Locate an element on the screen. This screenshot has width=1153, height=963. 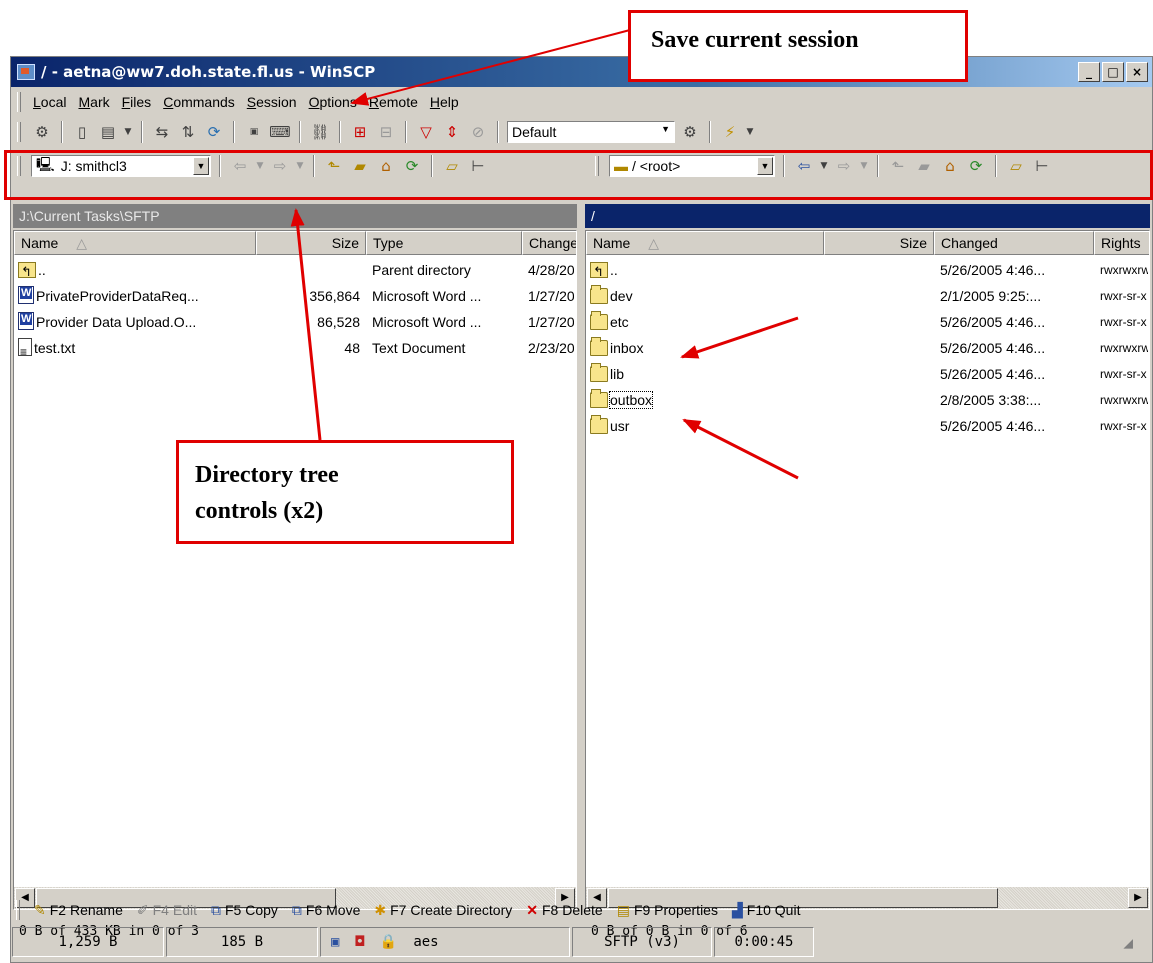
table-row: etc 5/26/2005 4:46... rwxr-sr-x is located at coordinates (867, 322).